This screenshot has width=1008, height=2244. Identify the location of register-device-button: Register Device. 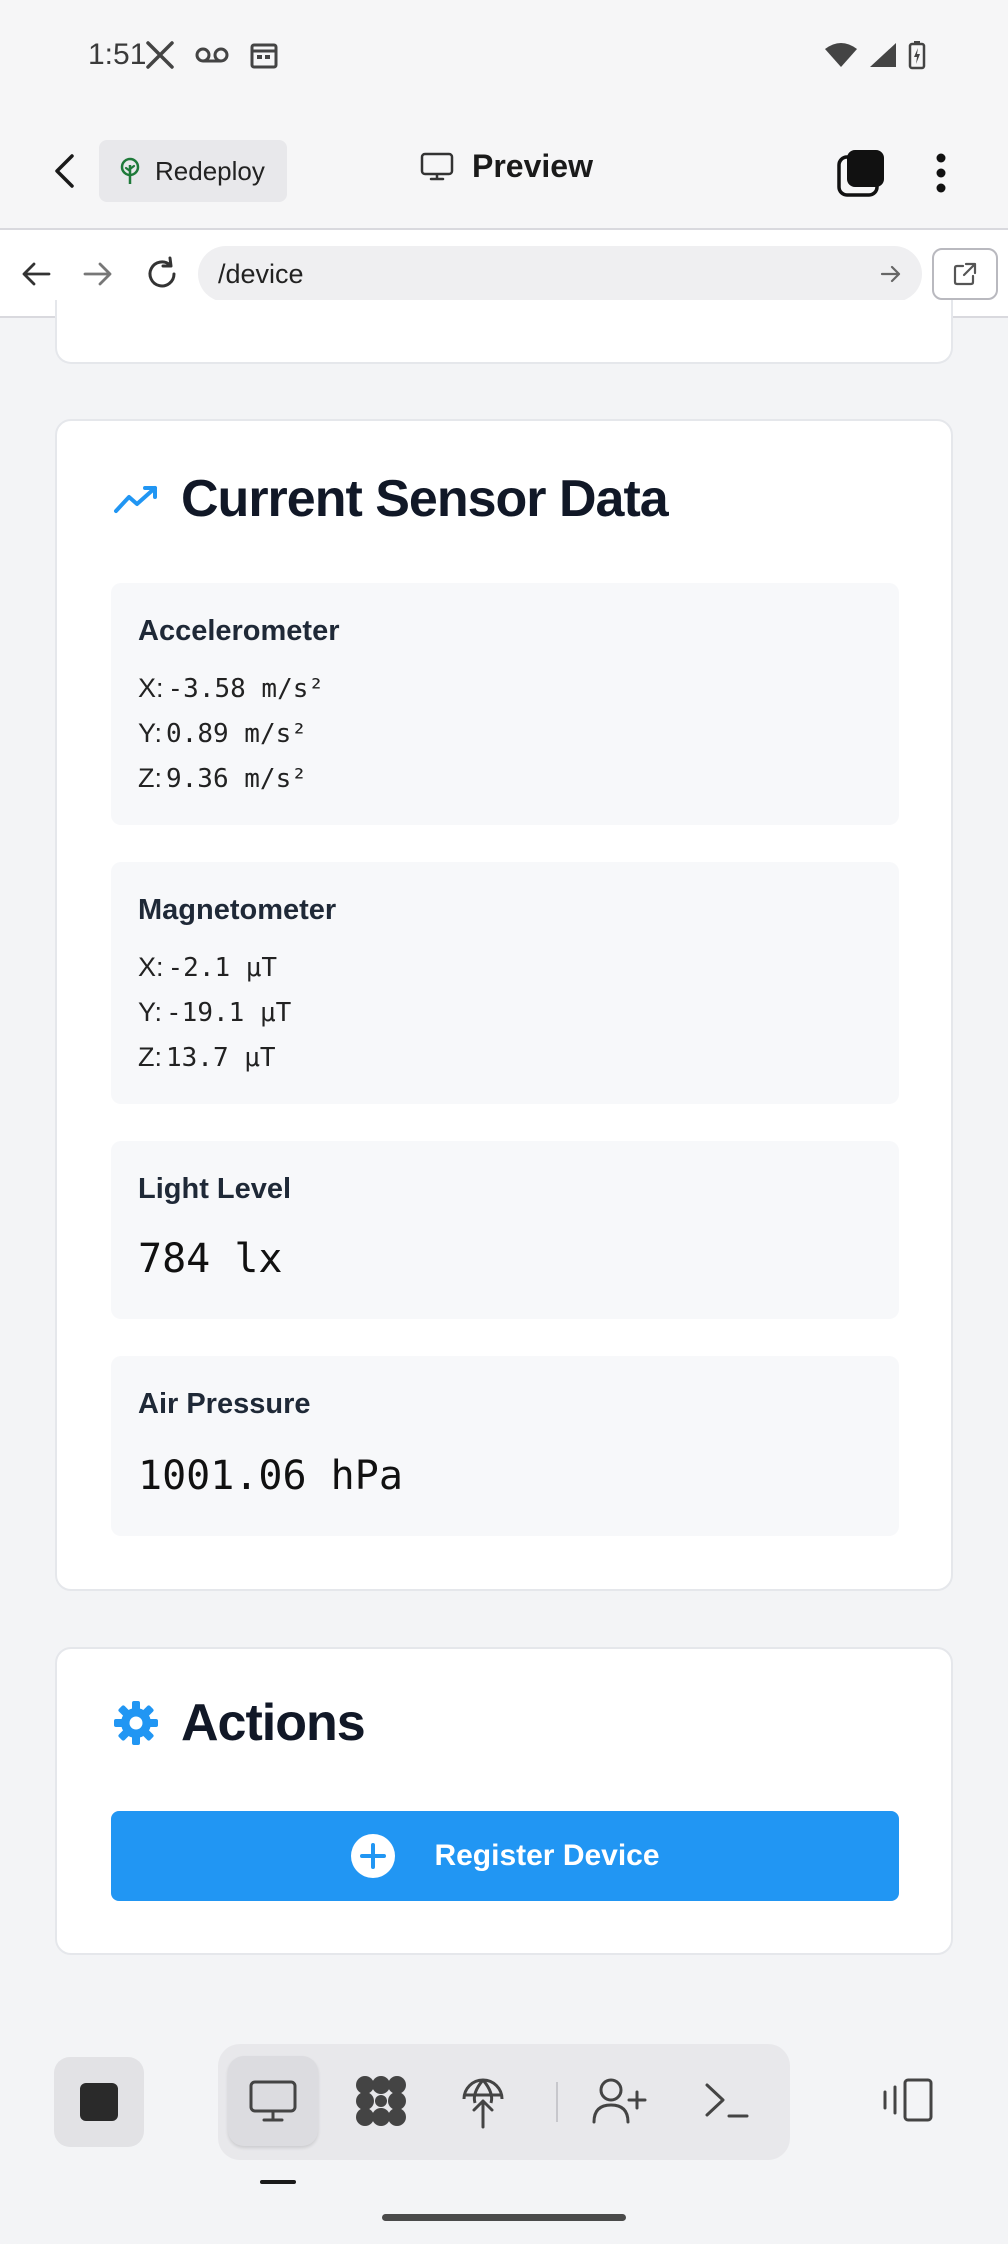
(505, 1856).